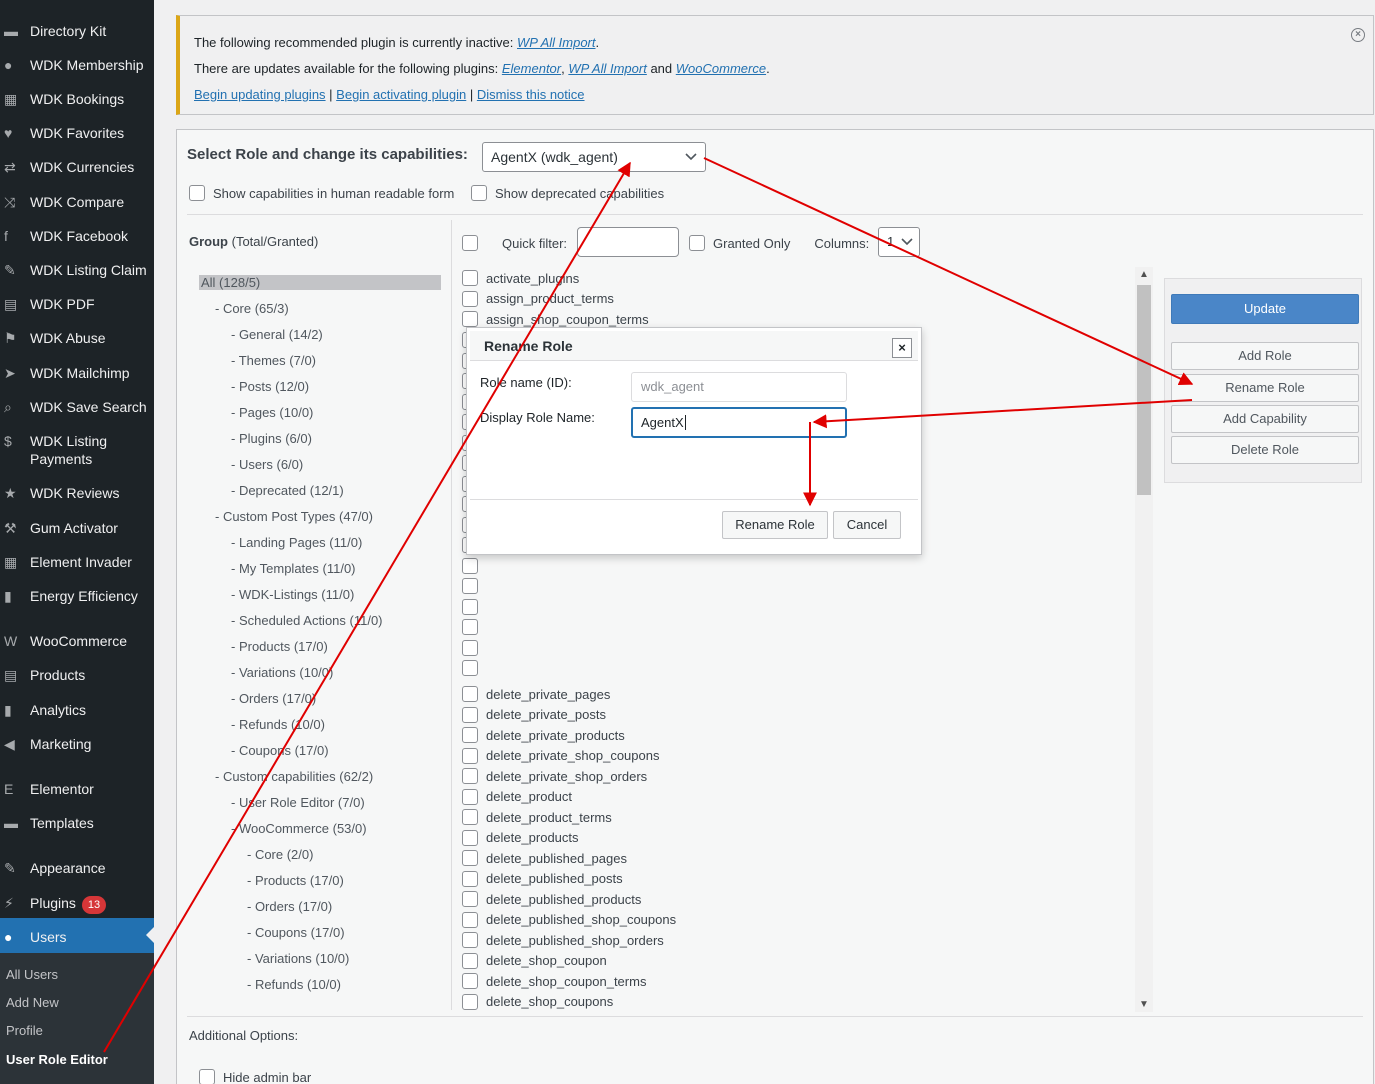 The height and width of the screenshot is (1084, 1375). Describe the element at coordinates (531, 94) in the screenshot. I see `dismiss-notice-link: Dismiss this notice` at that location.